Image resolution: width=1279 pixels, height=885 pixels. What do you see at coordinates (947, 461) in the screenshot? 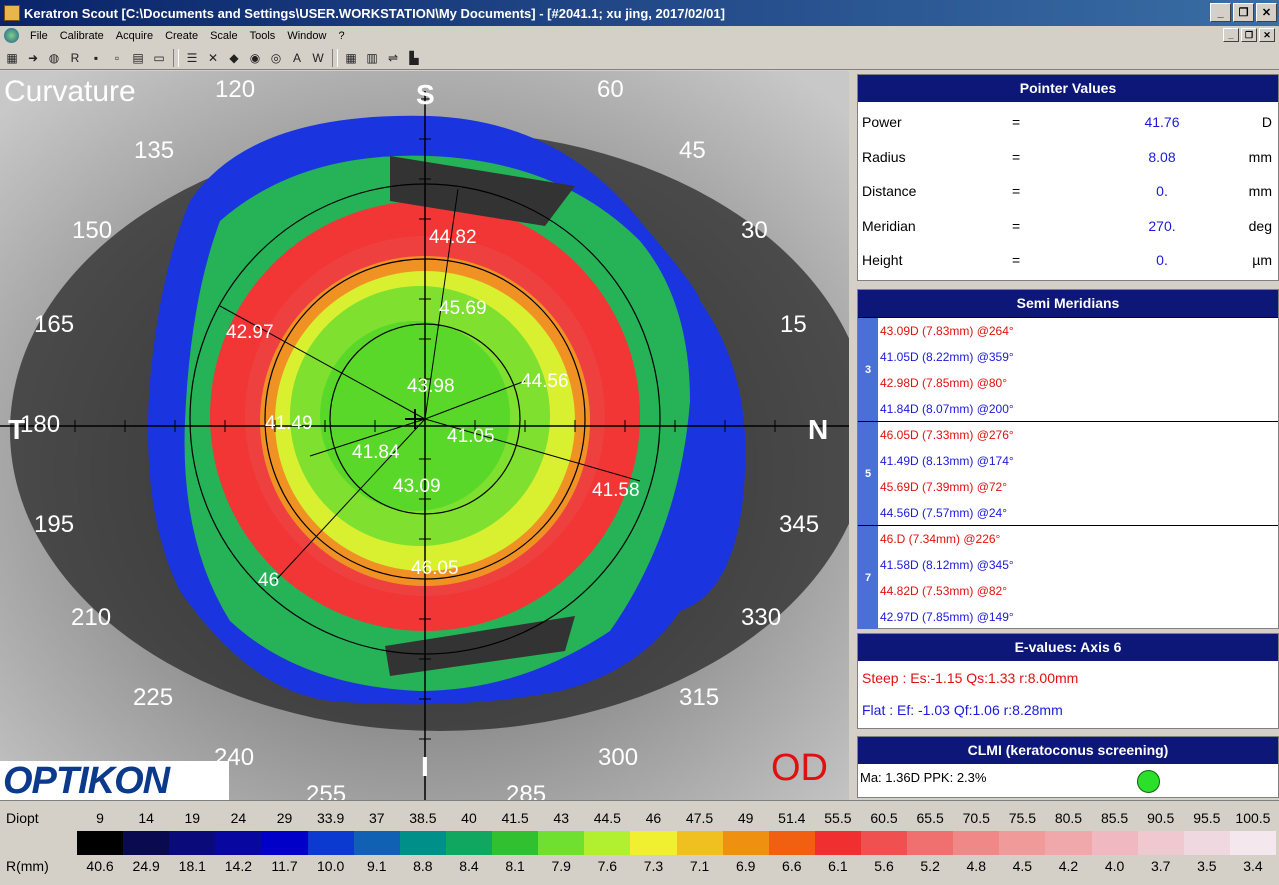
I see `semi-meridian-value: 41.49D (8.13mm) @174°` at bounding box center [947, 461].